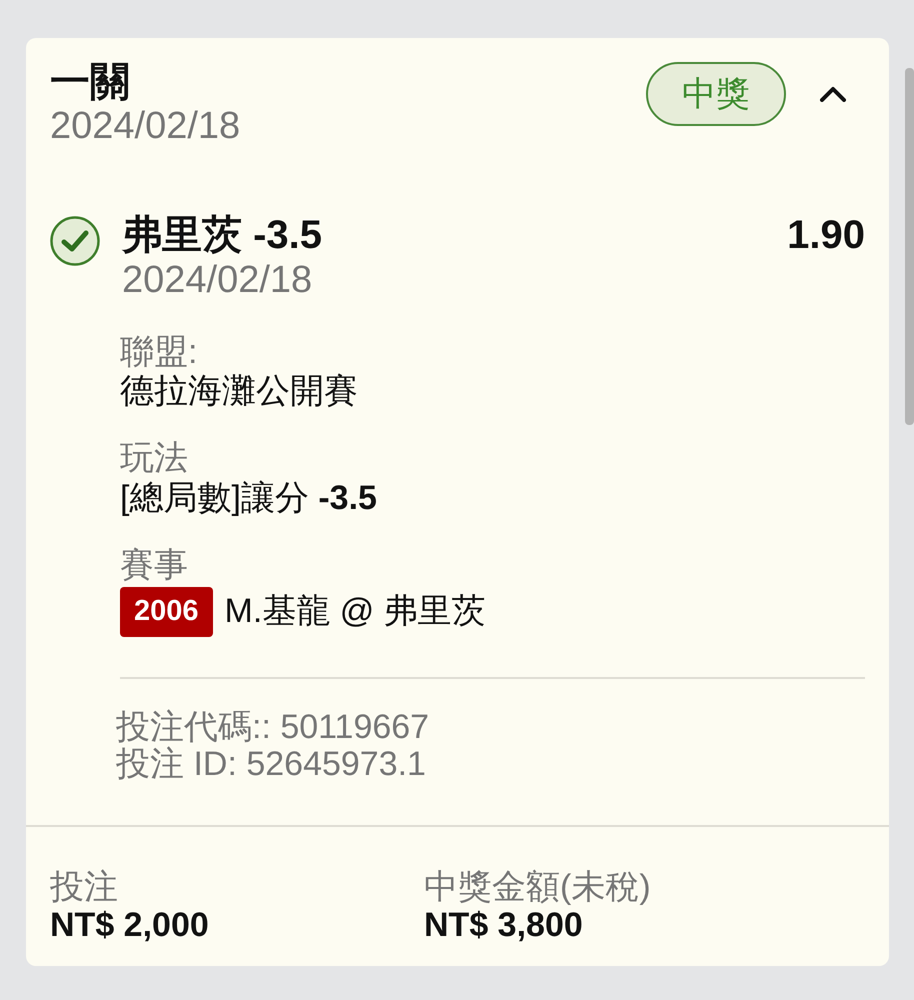  What do you see at coordinates (271, 765) in the screenshot?
I see `bet-reference: 投注 ID: 52645973.1` at bounding box center [271, 765].